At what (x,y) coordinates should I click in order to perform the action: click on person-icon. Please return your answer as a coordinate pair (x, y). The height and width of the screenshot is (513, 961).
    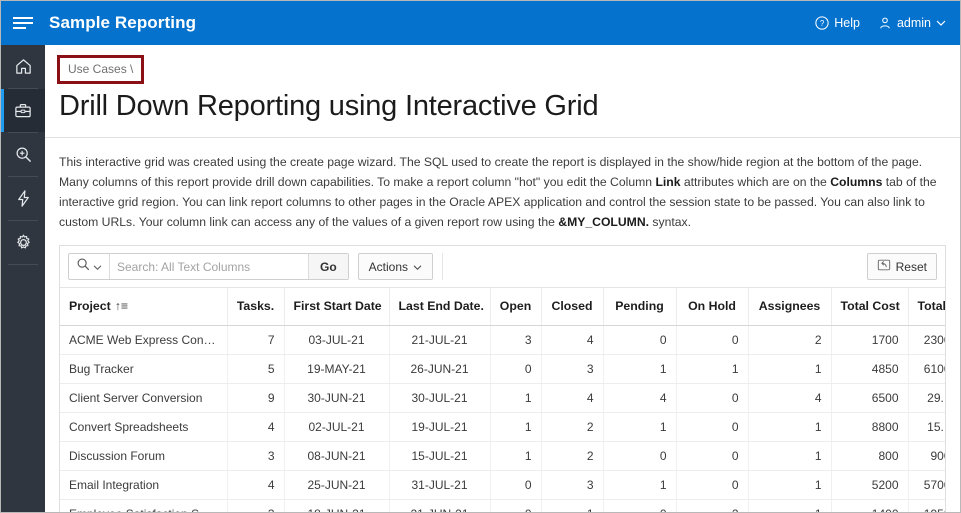
    Looking at the image, I should click on (885, 23).